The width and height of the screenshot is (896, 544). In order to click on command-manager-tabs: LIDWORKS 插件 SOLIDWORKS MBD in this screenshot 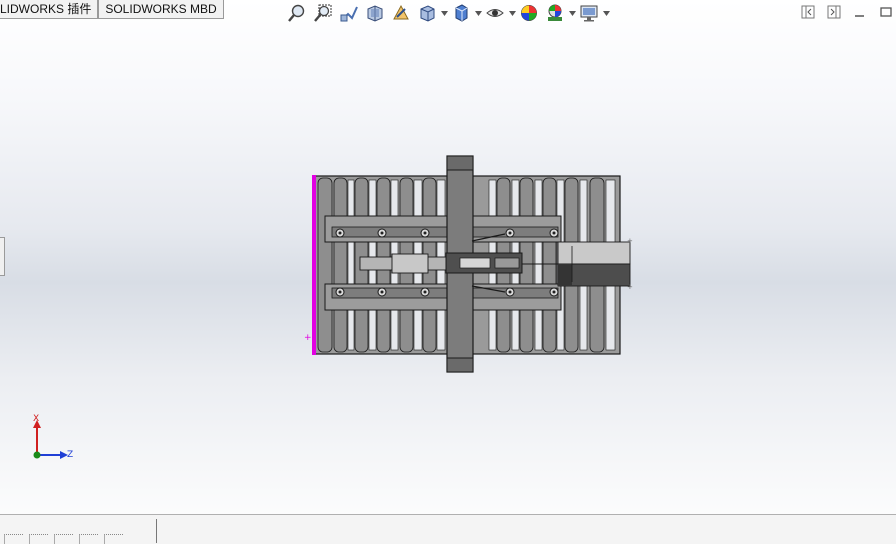, I will do `click(112, 9)`.